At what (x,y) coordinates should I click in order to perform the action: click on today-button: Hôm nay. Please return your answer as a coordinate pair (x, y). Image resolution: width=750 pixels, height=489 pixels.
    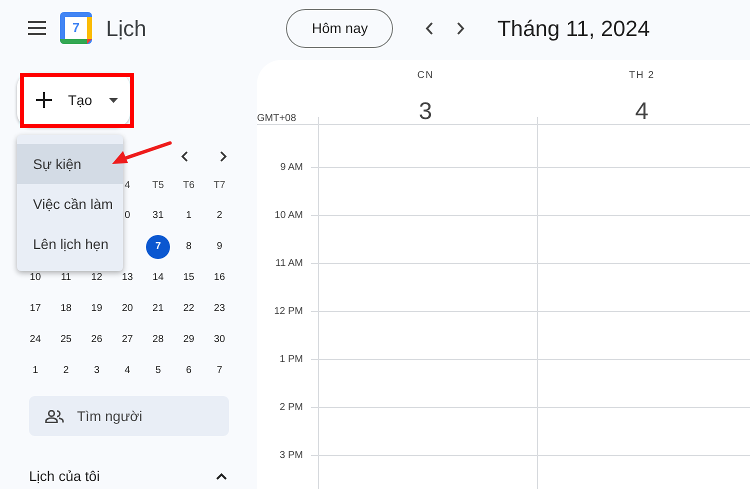
    Looking at the image, I should click on (340, 28).